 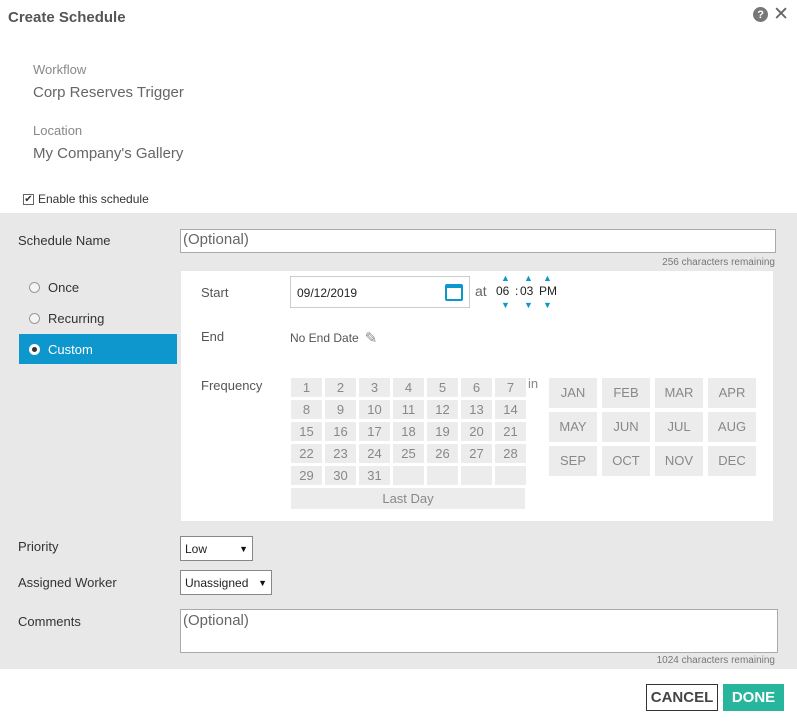 What do you see at coordinates (408, 387) in the screenshot?
I see `day-cell: 4` at bounding box center [408, 387].